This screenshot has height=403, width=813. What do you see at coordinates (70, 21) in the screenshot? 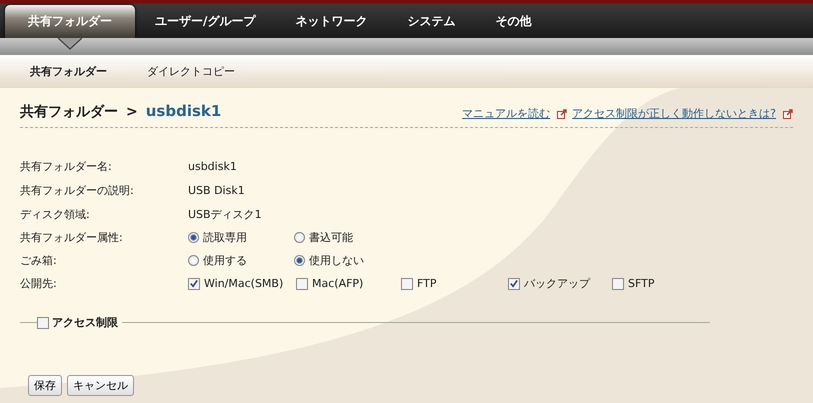
I see `main-tab: 共有フォルダー` at bounding box center [70, 21].